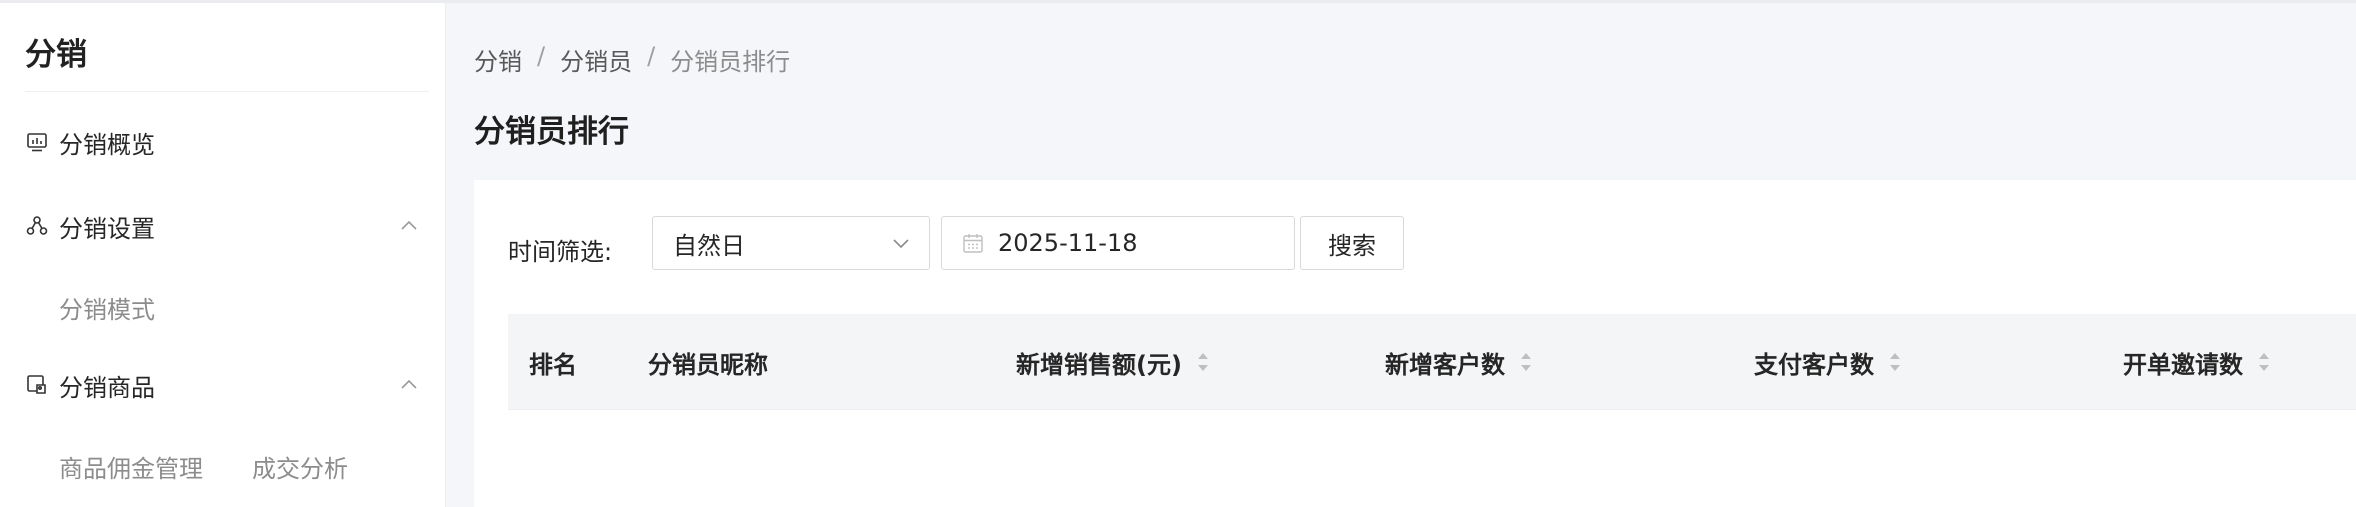 The height and width of the screenshot is (507, 2356). I want to click on column-header-label: 新增客户数, so click(1445, 364).